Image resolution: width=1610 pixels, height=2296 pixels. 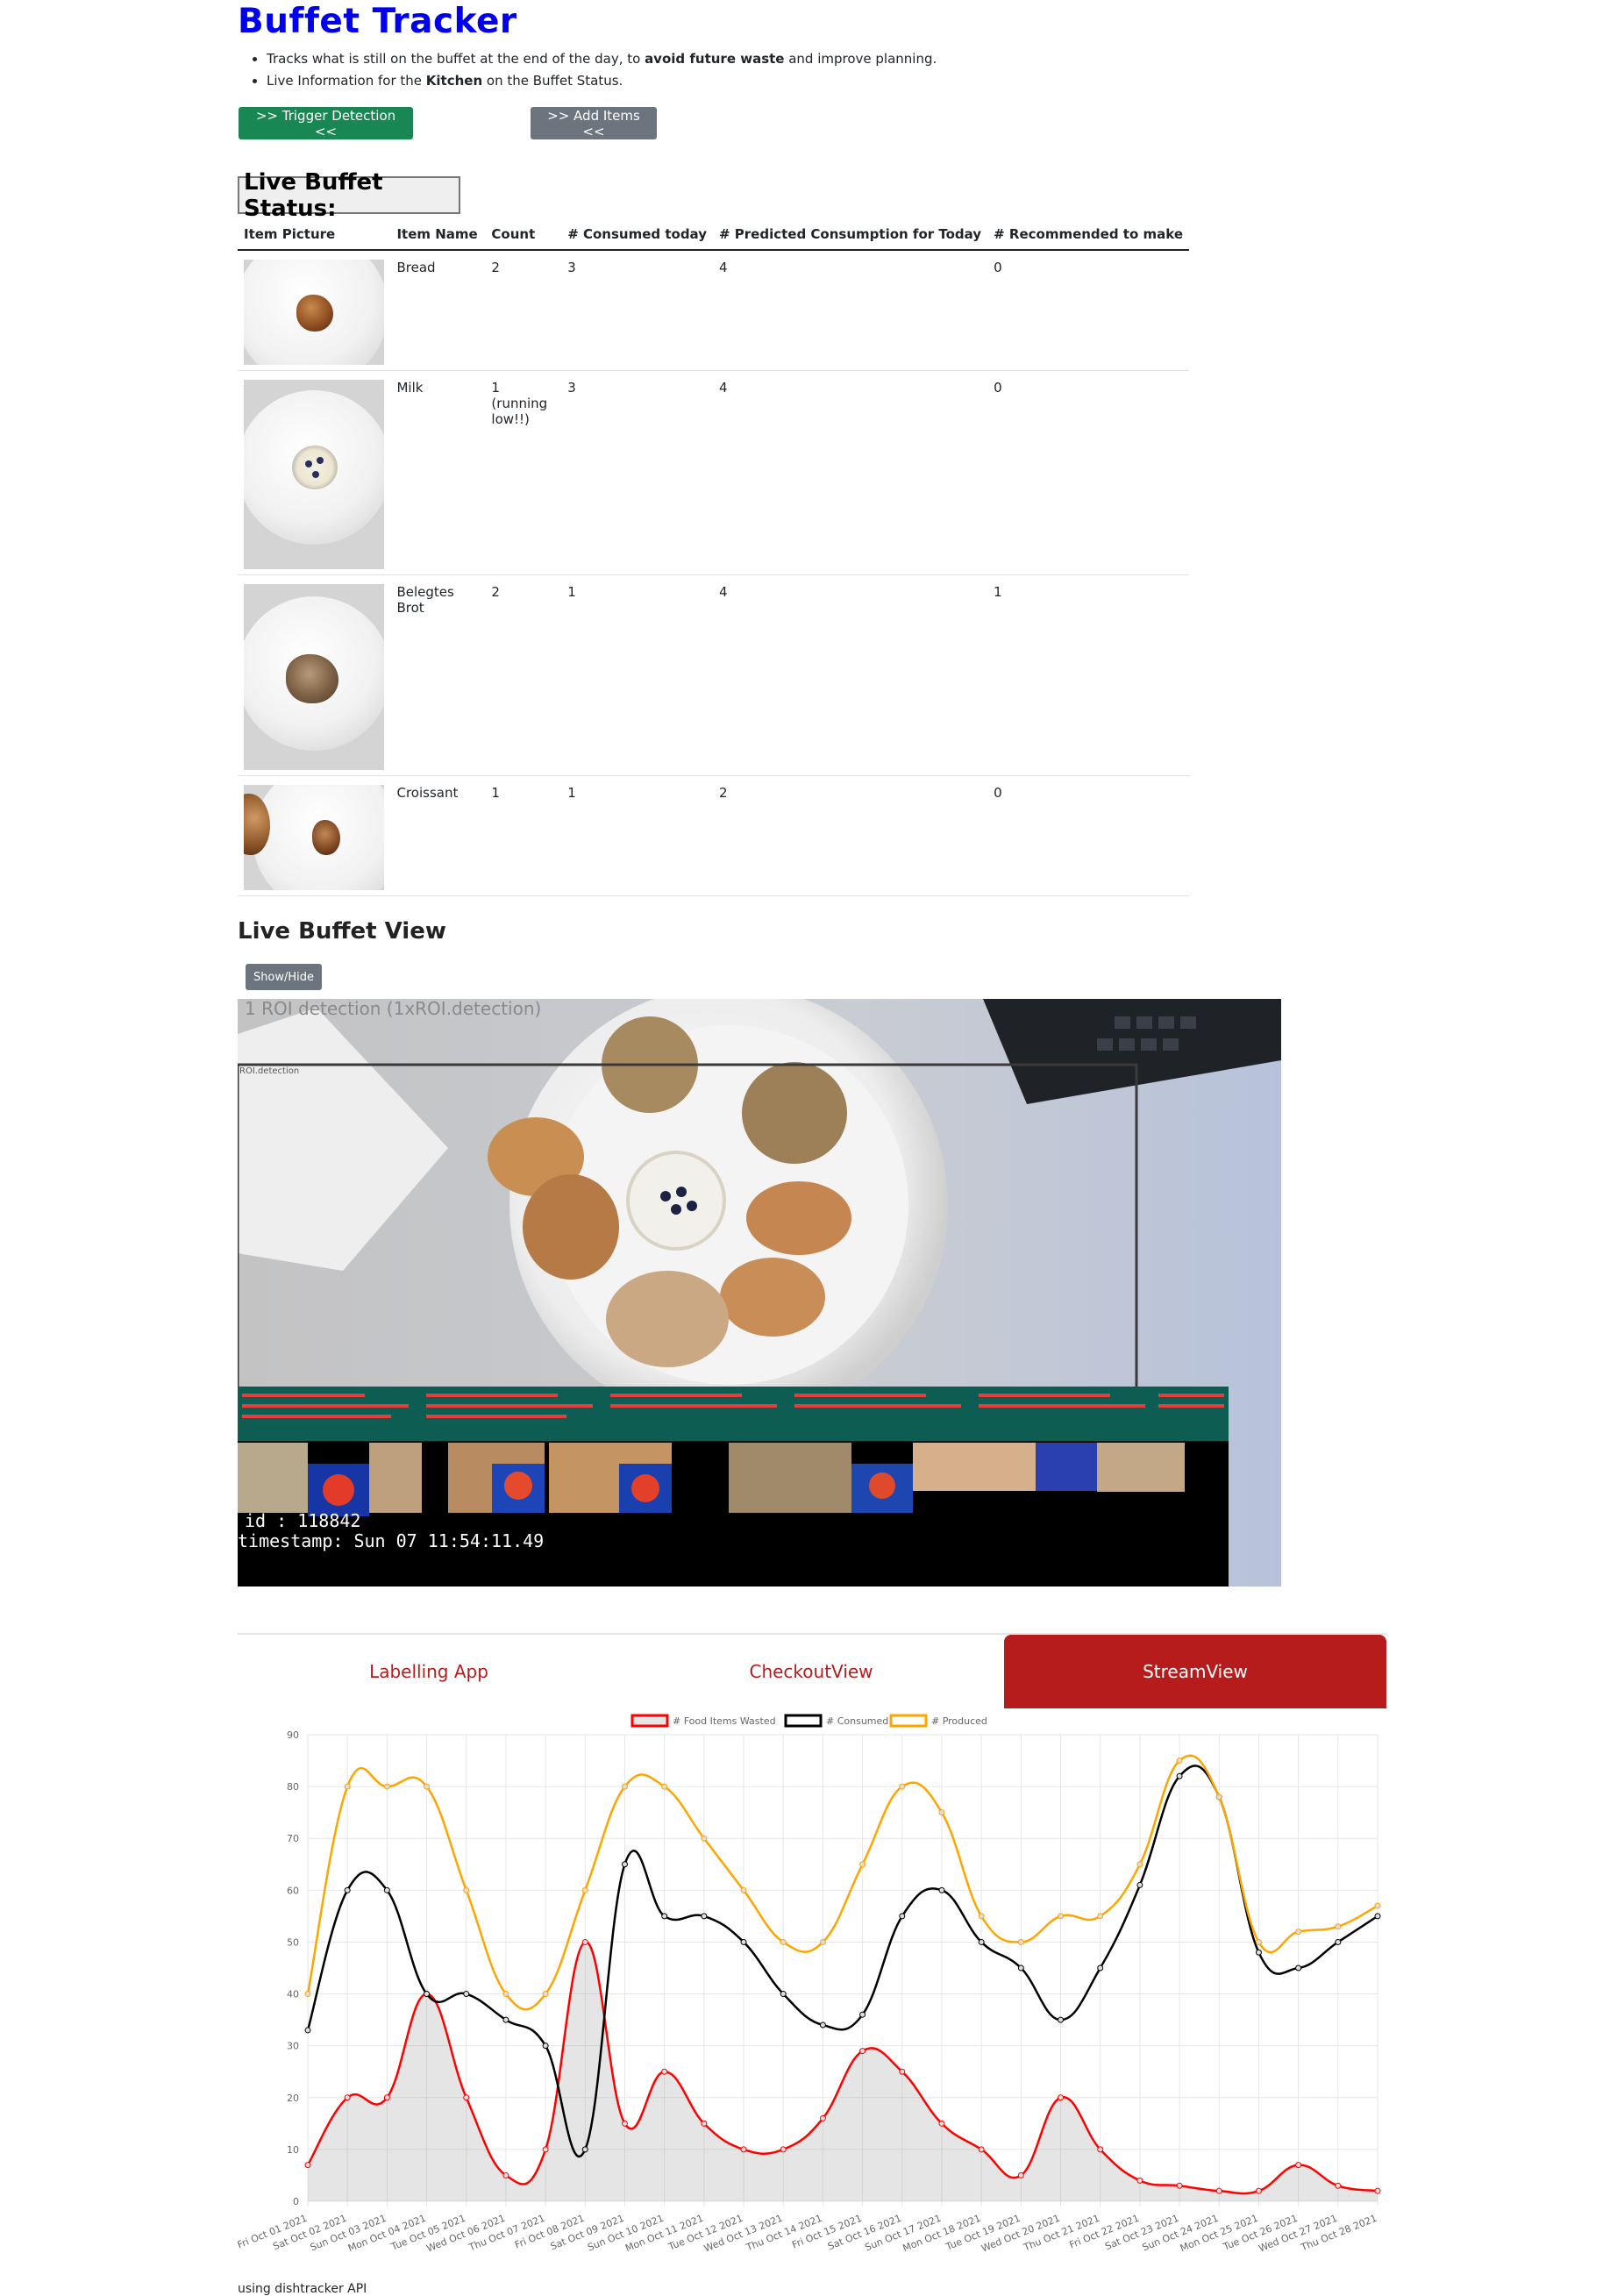 What do you see at coordinates (850, 310) in the screenshot?
I see `item-predicted: 4` at bounding box center [850, 310].